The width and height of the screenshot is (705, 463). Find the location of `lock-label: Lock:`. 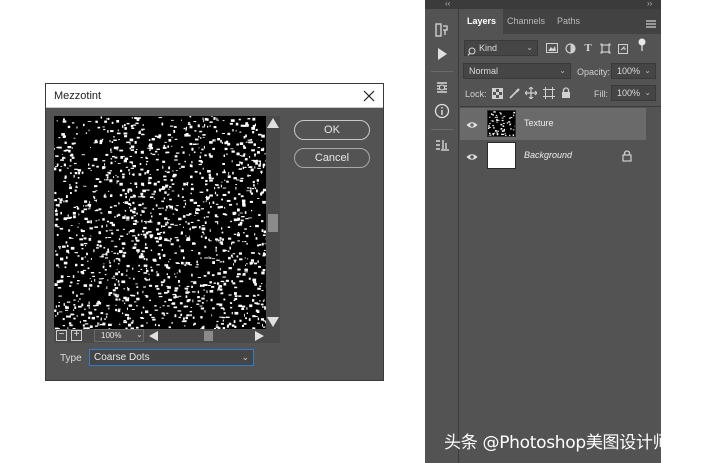

lock-label: Lock: is located at coordinates (476, 94).